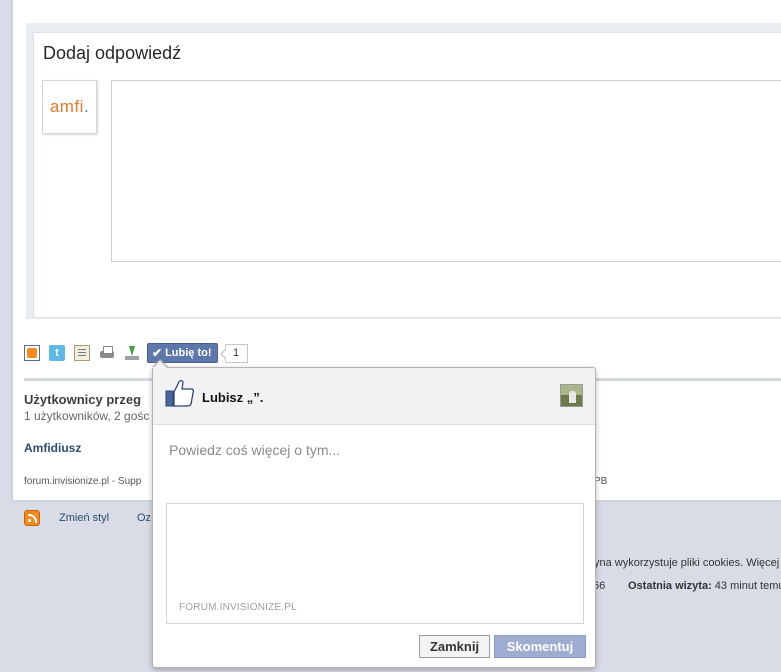 This screenshot has height=672, width=781. Describe the element at coordinates (87, 416) in the screenshot. I see `online-users-count: 1 użytkowników, 2 gośc` at that location.